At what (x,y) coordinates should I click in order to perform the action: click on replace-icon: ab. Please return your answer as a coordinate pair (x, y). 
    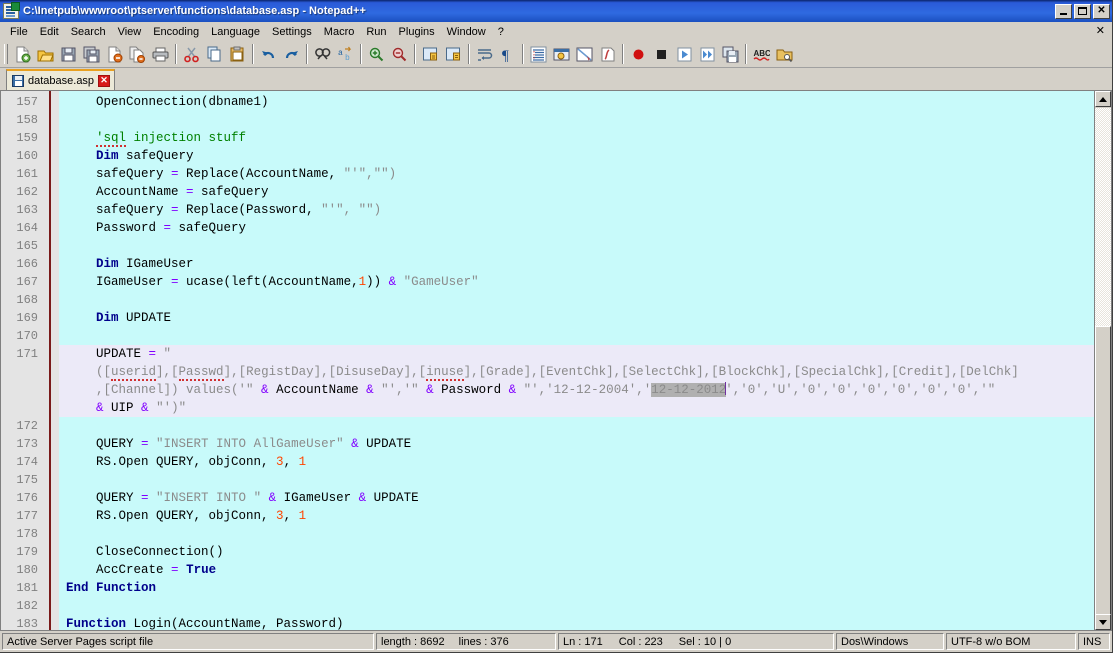
    Looking at the image, I should click on (345, 54).